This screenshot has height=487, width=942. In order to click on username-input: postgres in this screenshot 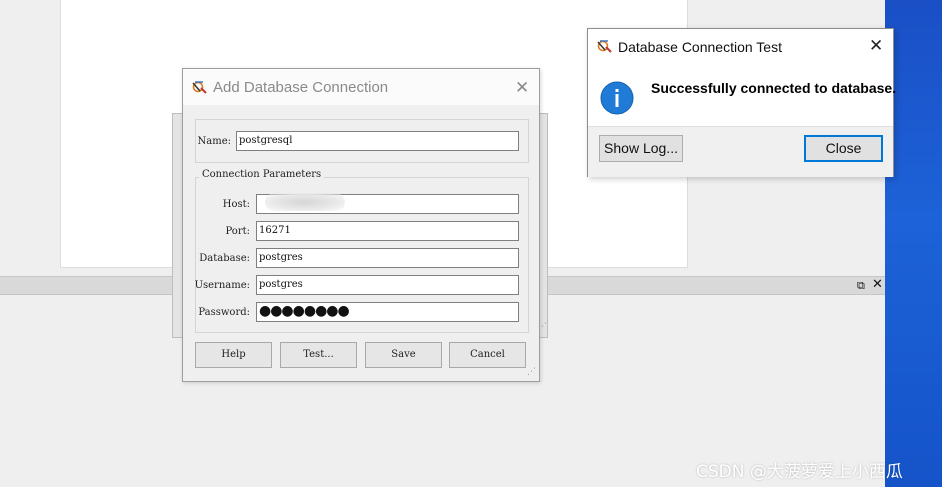, I will do `click(387, 285)`.